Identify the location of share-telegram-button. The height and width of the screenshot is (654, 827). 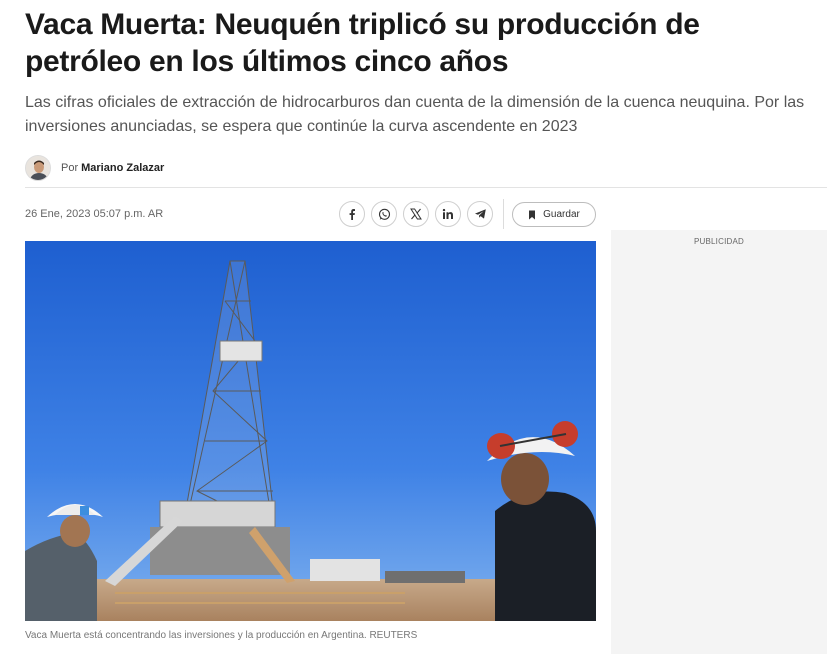
(480, 214).